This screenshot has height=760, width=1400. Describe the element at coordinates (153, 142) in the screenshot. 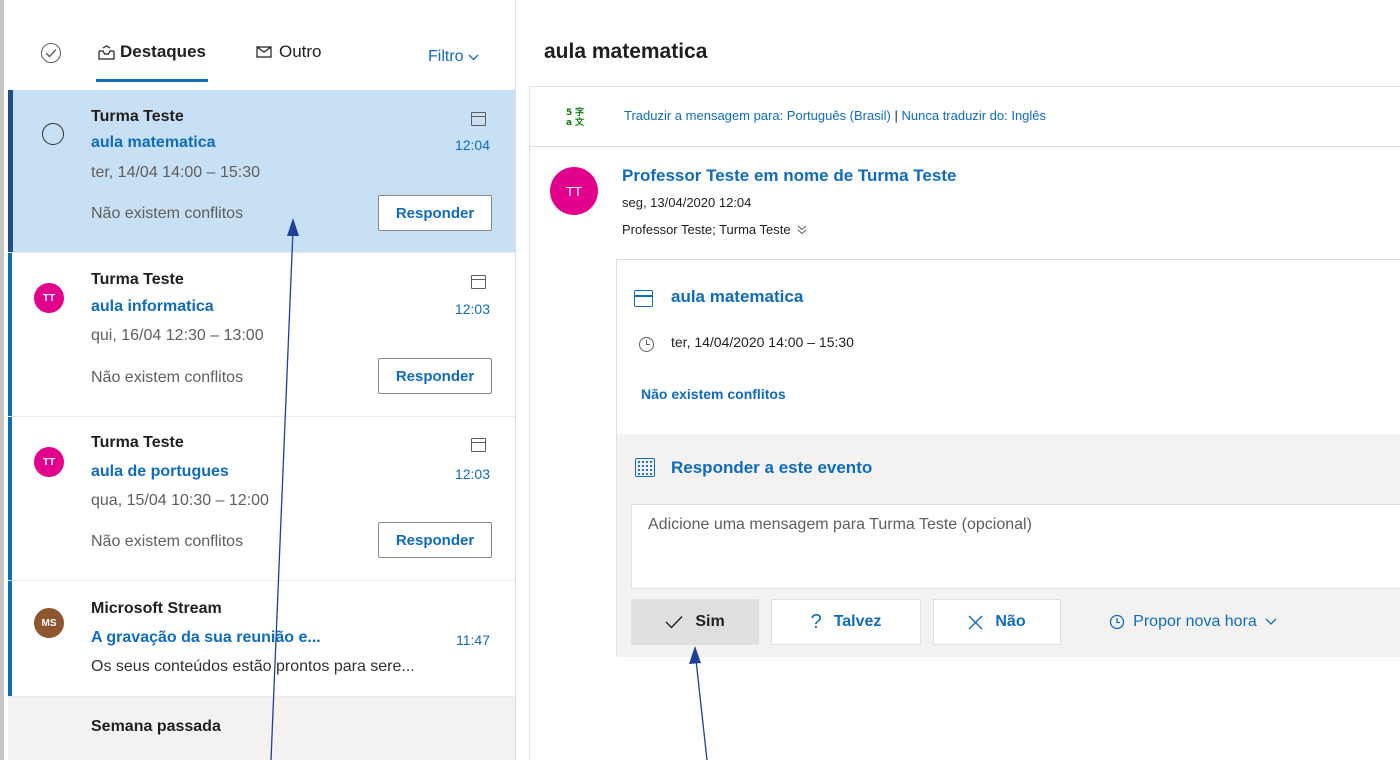

I see `subject: aula matematica` at that location.